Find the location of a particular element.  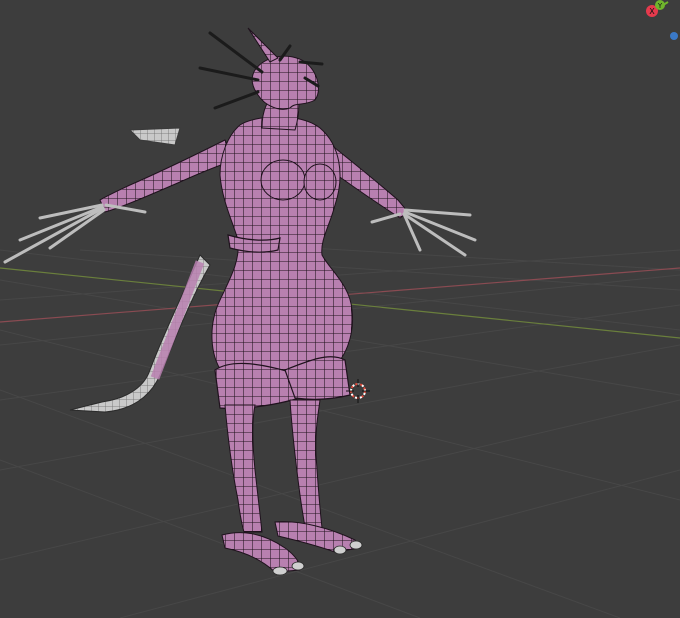

left-arm is located at coordinates (167, 176).